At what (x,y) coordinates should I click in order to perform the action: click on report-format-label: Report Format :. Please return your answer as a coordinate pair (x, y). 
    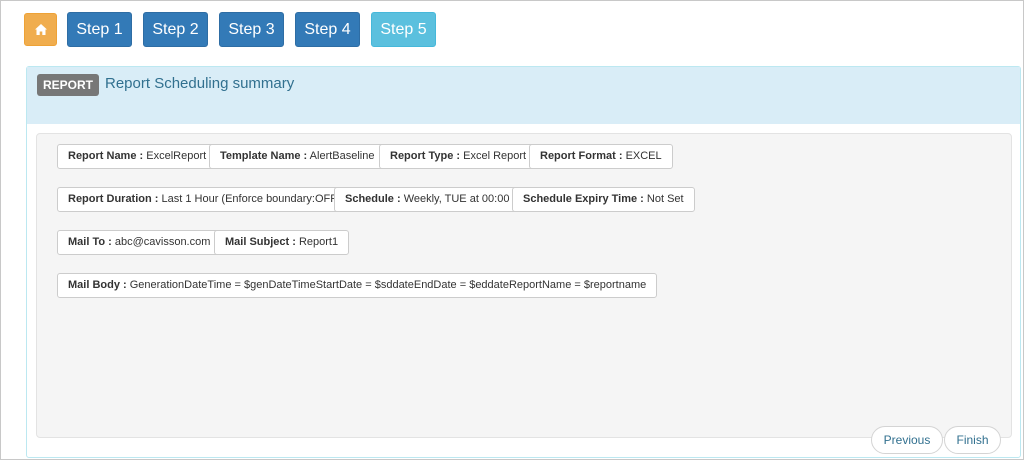
    Looking at the image, I should click on (581, 156).